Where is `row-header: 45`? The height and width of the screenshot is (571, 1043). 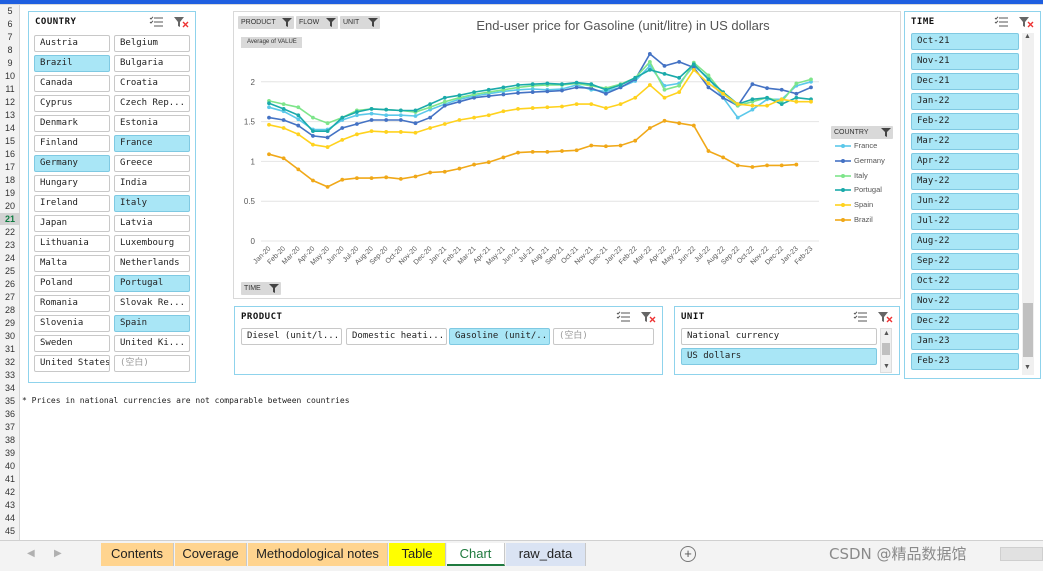
row-header: 45 is located at coordinates (10, 531).